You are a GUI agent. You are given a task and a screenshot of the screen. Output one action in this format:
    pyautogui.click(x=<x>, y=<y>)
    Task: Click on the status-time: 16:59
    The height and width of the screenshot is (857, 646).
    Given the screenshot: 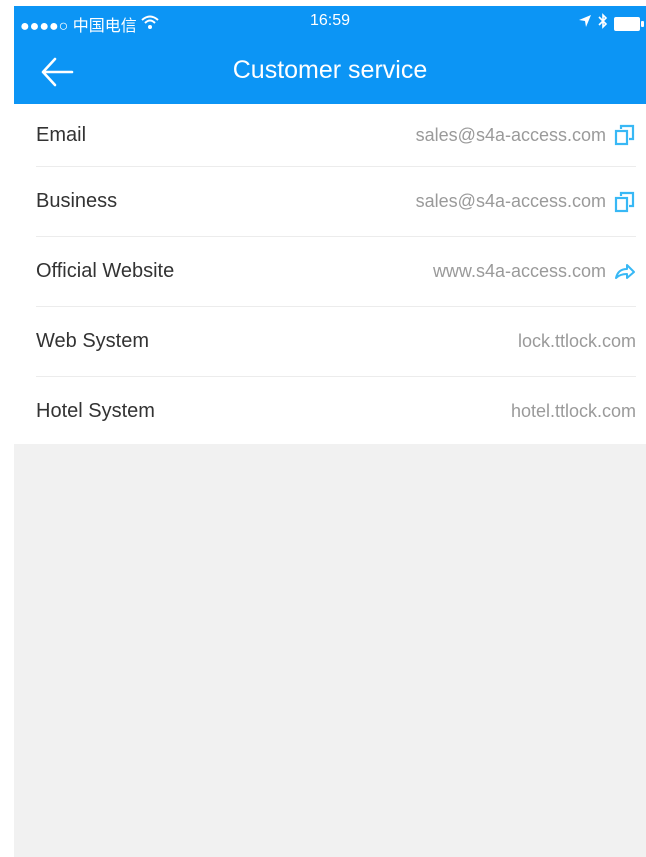 What is the action you would take?
    pyautogui.click(x=330, y=20)
    